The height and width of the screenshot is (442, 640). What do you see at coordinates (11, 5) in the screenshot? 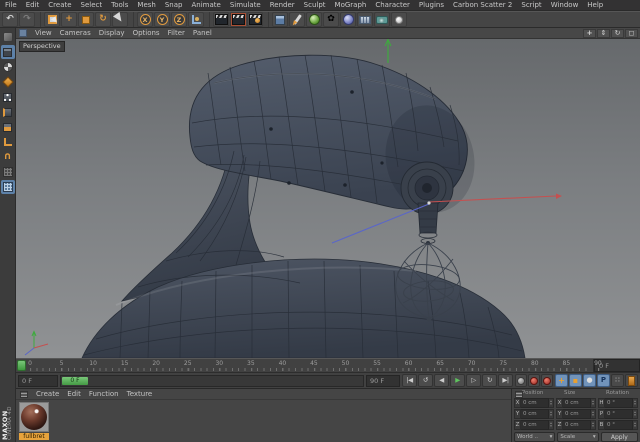
I see `menu-item-file: File` at bounding box center [11, 5].